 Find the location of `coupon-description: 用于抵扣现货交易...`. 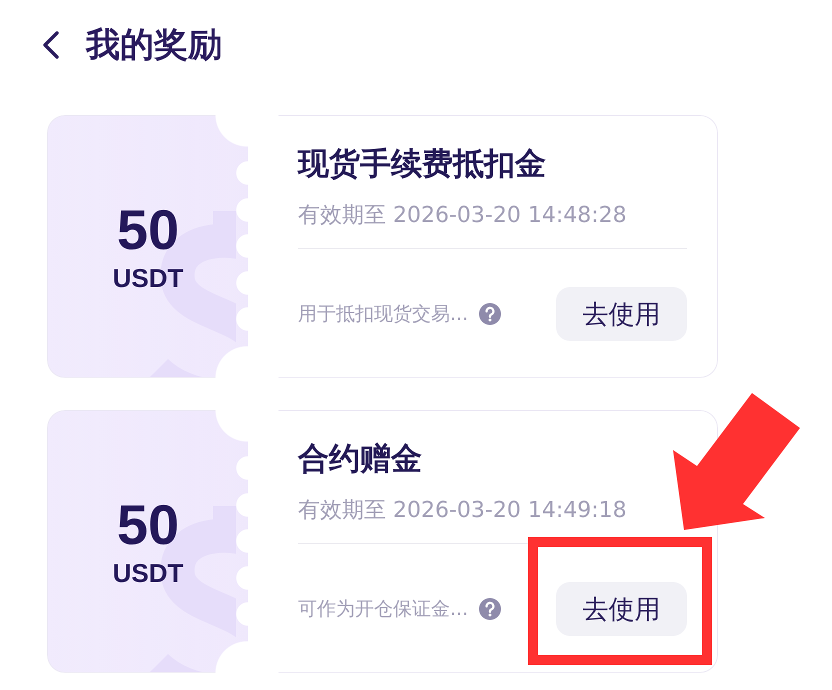

coupon-description: 用于抵扣现货交易... is located at coordinates (383, 314).